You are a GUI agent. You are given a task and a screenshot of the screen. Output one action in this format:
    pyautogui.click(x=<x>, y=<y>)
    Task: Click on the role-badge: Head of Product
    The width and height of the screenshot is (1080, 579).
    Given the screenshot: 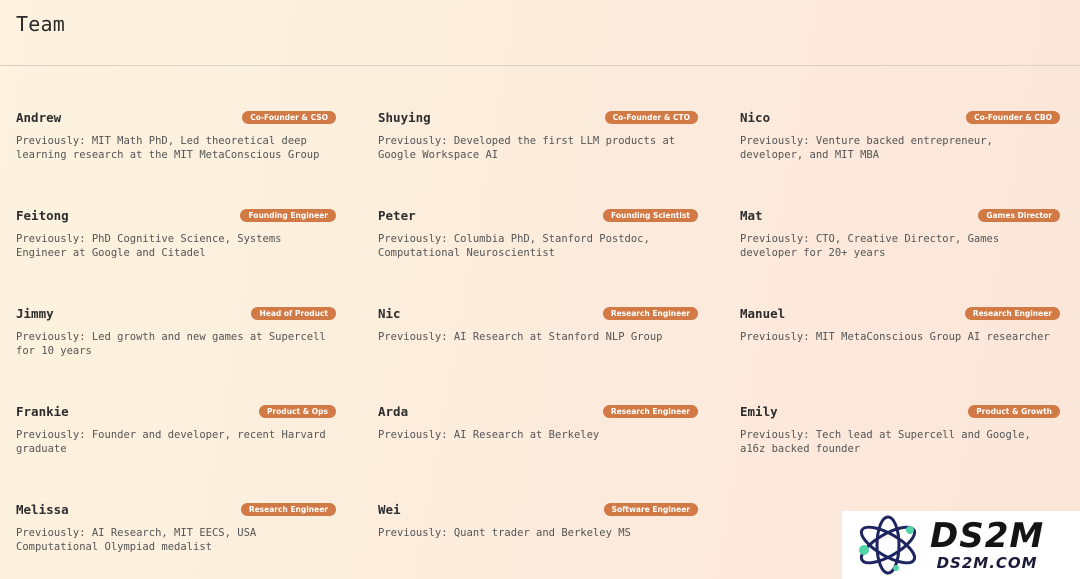 What is the action you would take?
    pyautogui.click(x=293, y=313)
    